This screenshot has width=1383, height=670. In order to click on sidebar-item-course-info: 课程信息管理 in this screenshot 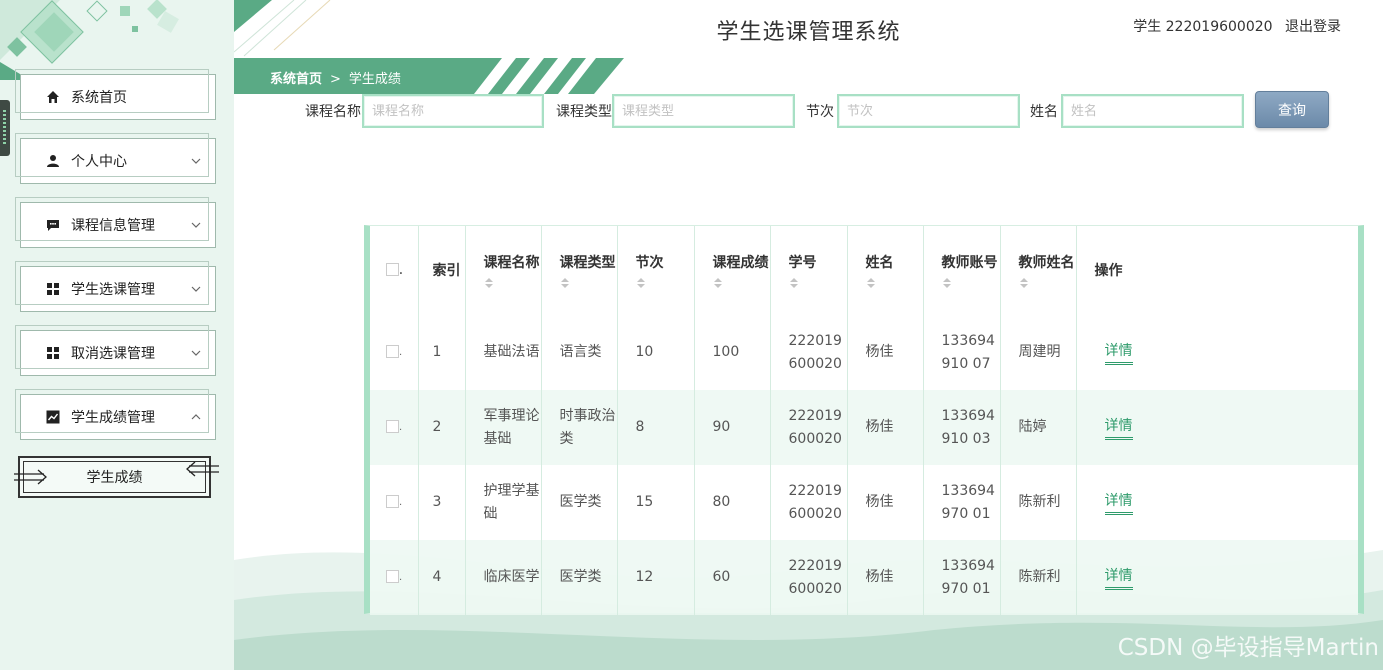, I will do `click(115, 222)`.